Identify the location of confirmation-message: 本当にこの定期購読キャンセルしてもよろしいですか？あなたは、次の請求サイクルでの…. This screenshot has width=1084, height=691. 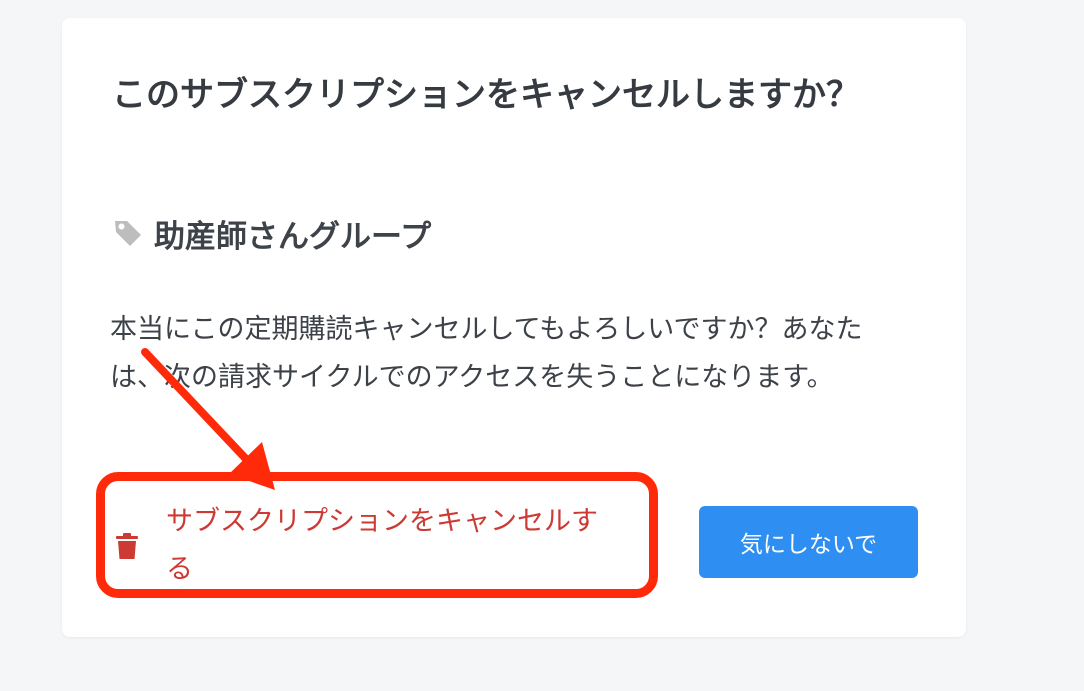
(486, 353).